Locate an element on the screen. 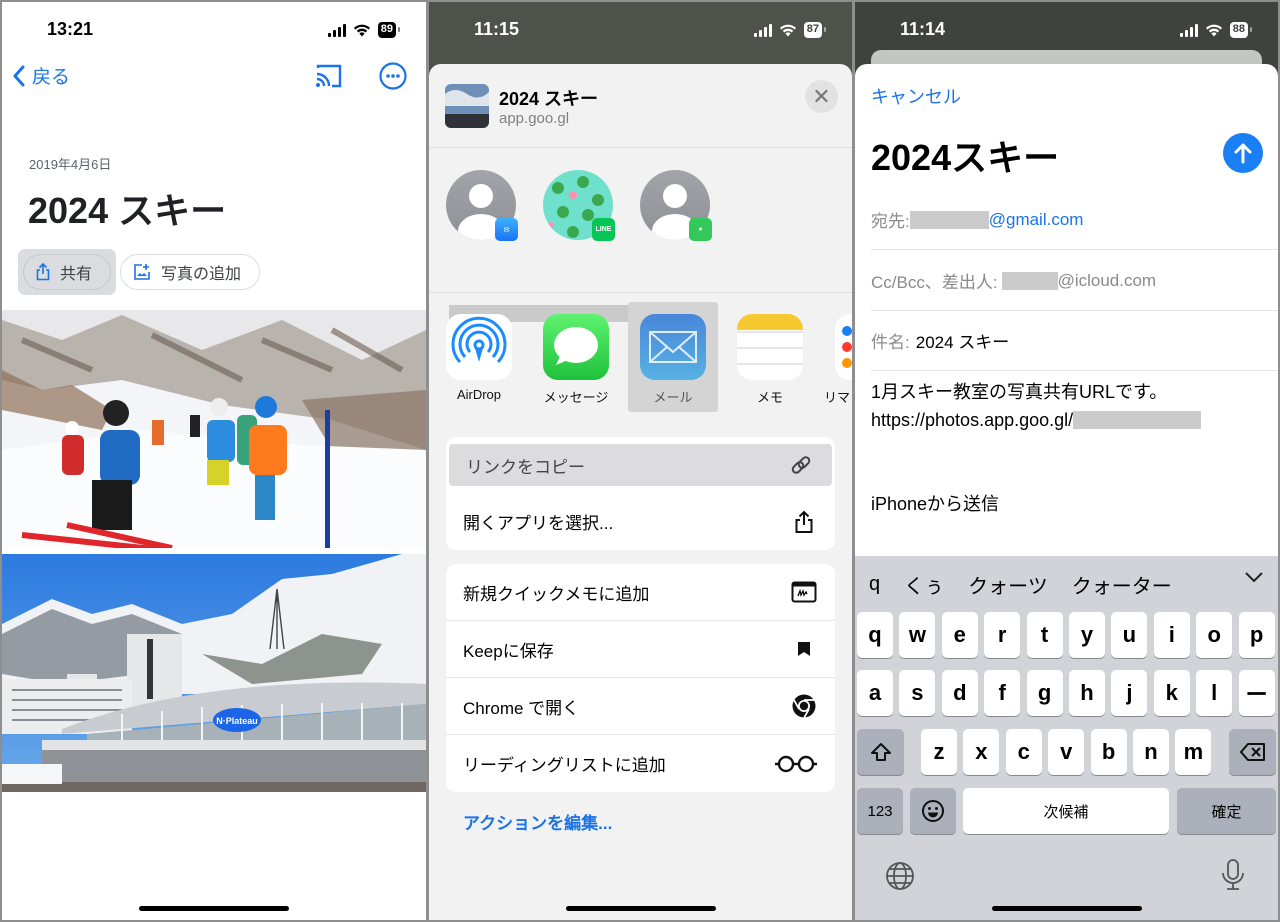  key-q: q is located at coordinates (875, 635).